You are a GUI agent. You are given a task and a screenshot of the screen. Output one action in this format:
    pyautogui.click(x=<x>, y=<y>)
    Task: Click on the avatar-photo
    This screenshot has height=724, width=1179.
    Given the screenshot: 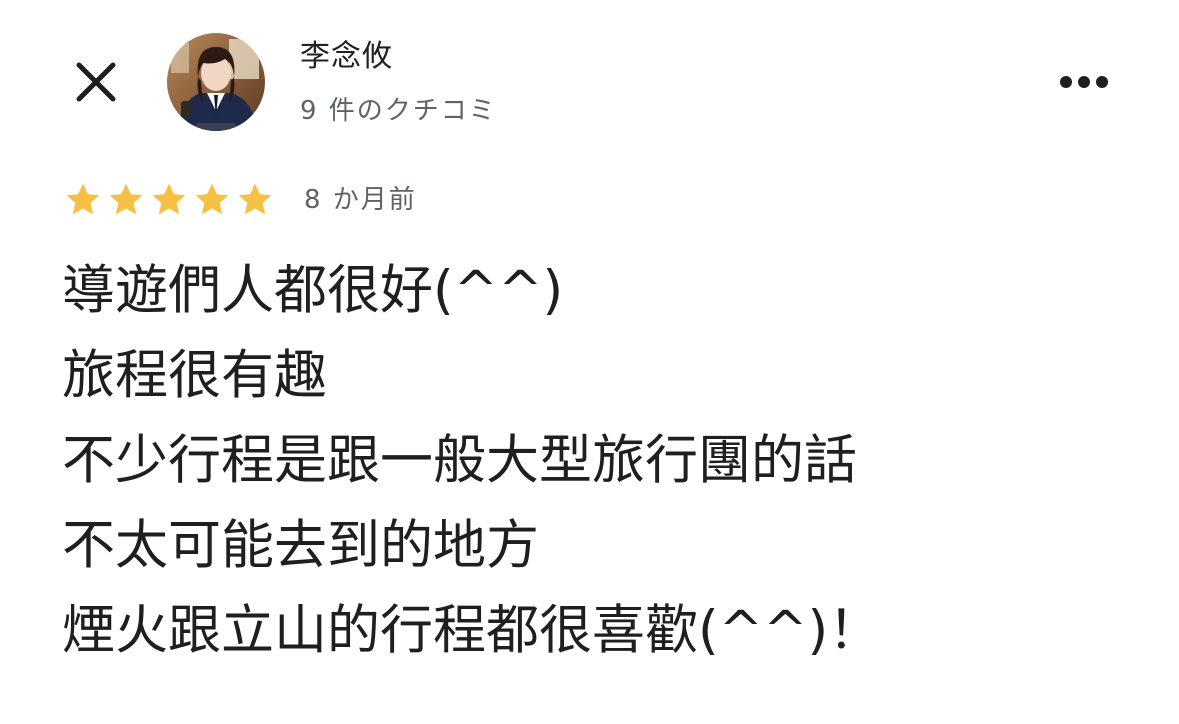 What is the action you would take?
    pyautogui.click(x=216, y=82)
    